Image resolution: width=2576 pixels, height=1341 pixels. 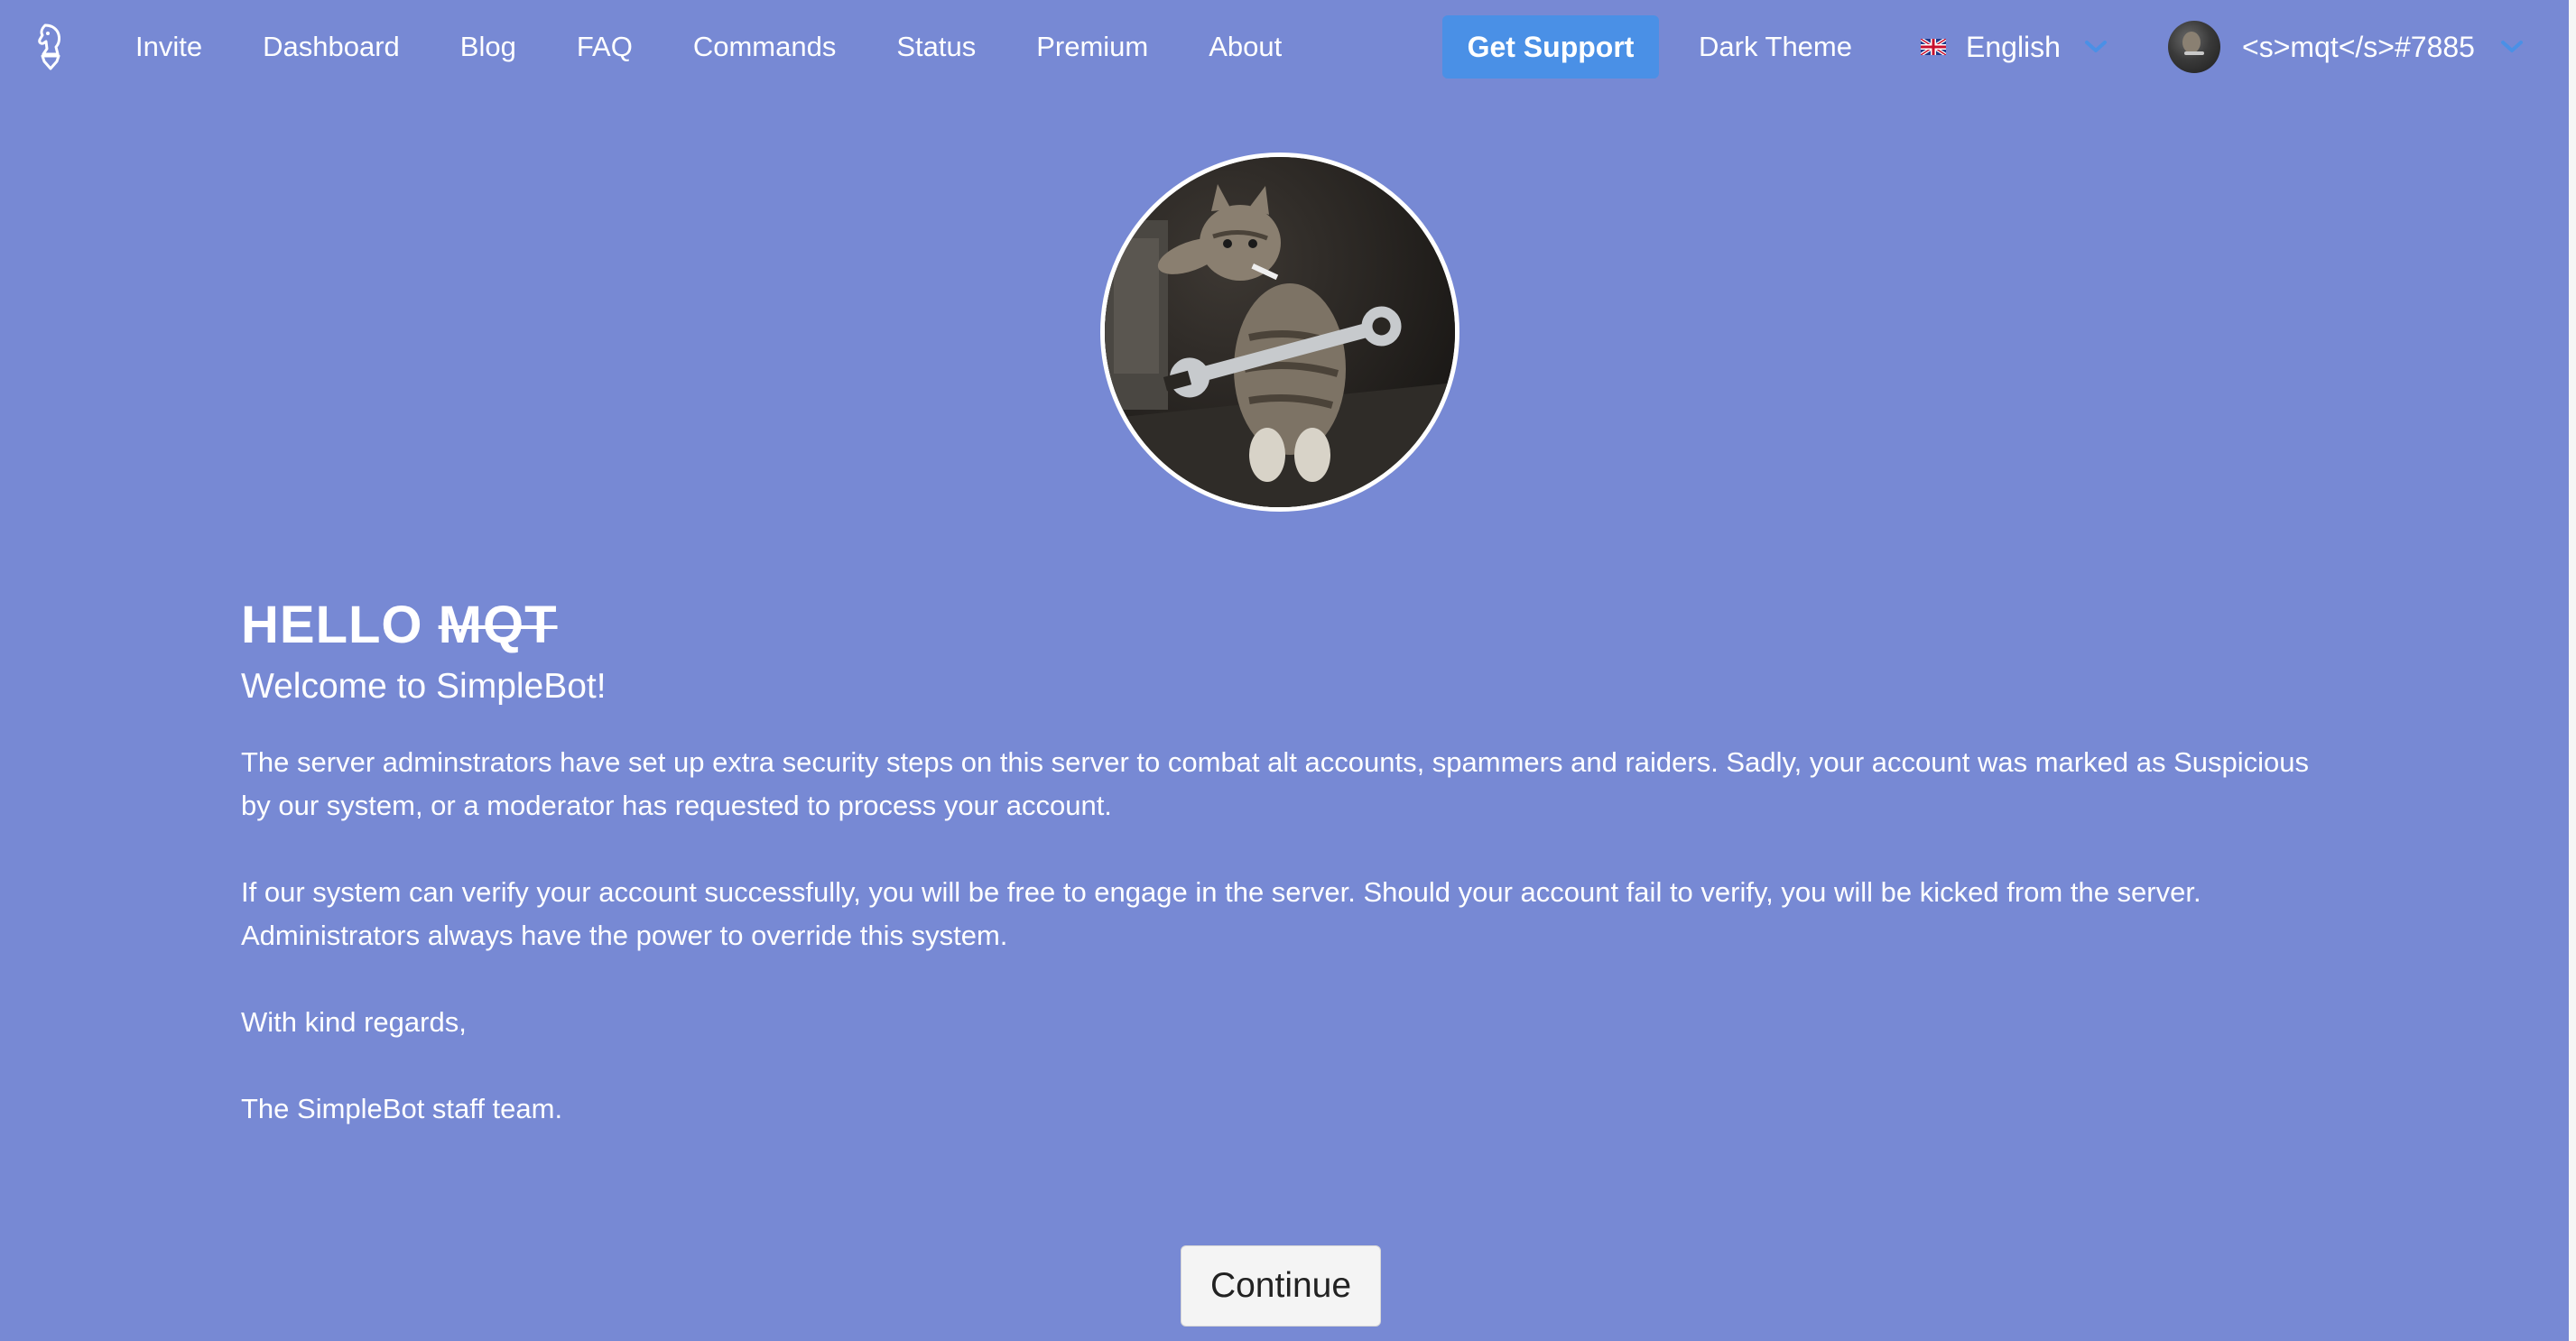 What do you see at coordinates (332, 625) in the screenshot?
I see `hello-word: HELLO` at bounding box center [332, 625].